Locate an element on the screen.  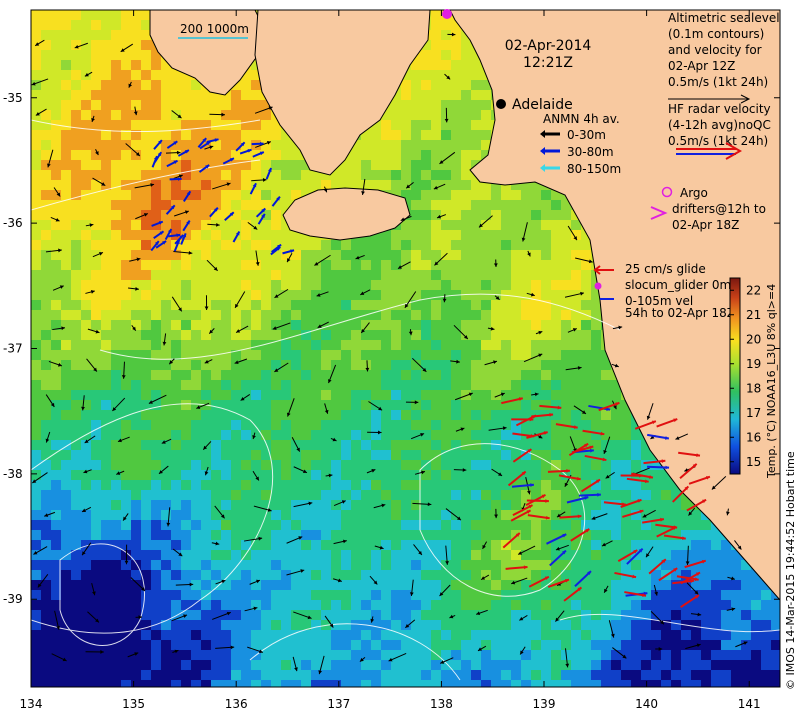
colorbar-tick-label: 18 is located at coordinates (753, 388).